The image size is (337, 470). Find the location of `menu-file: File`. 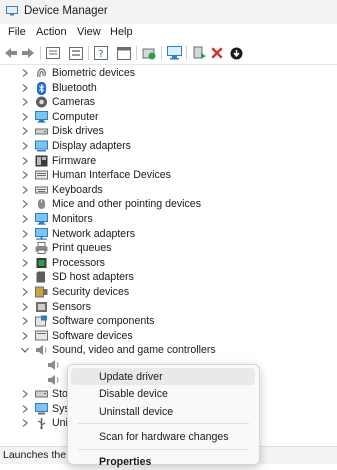

menu-file: File is located at coordinates (17, 32).